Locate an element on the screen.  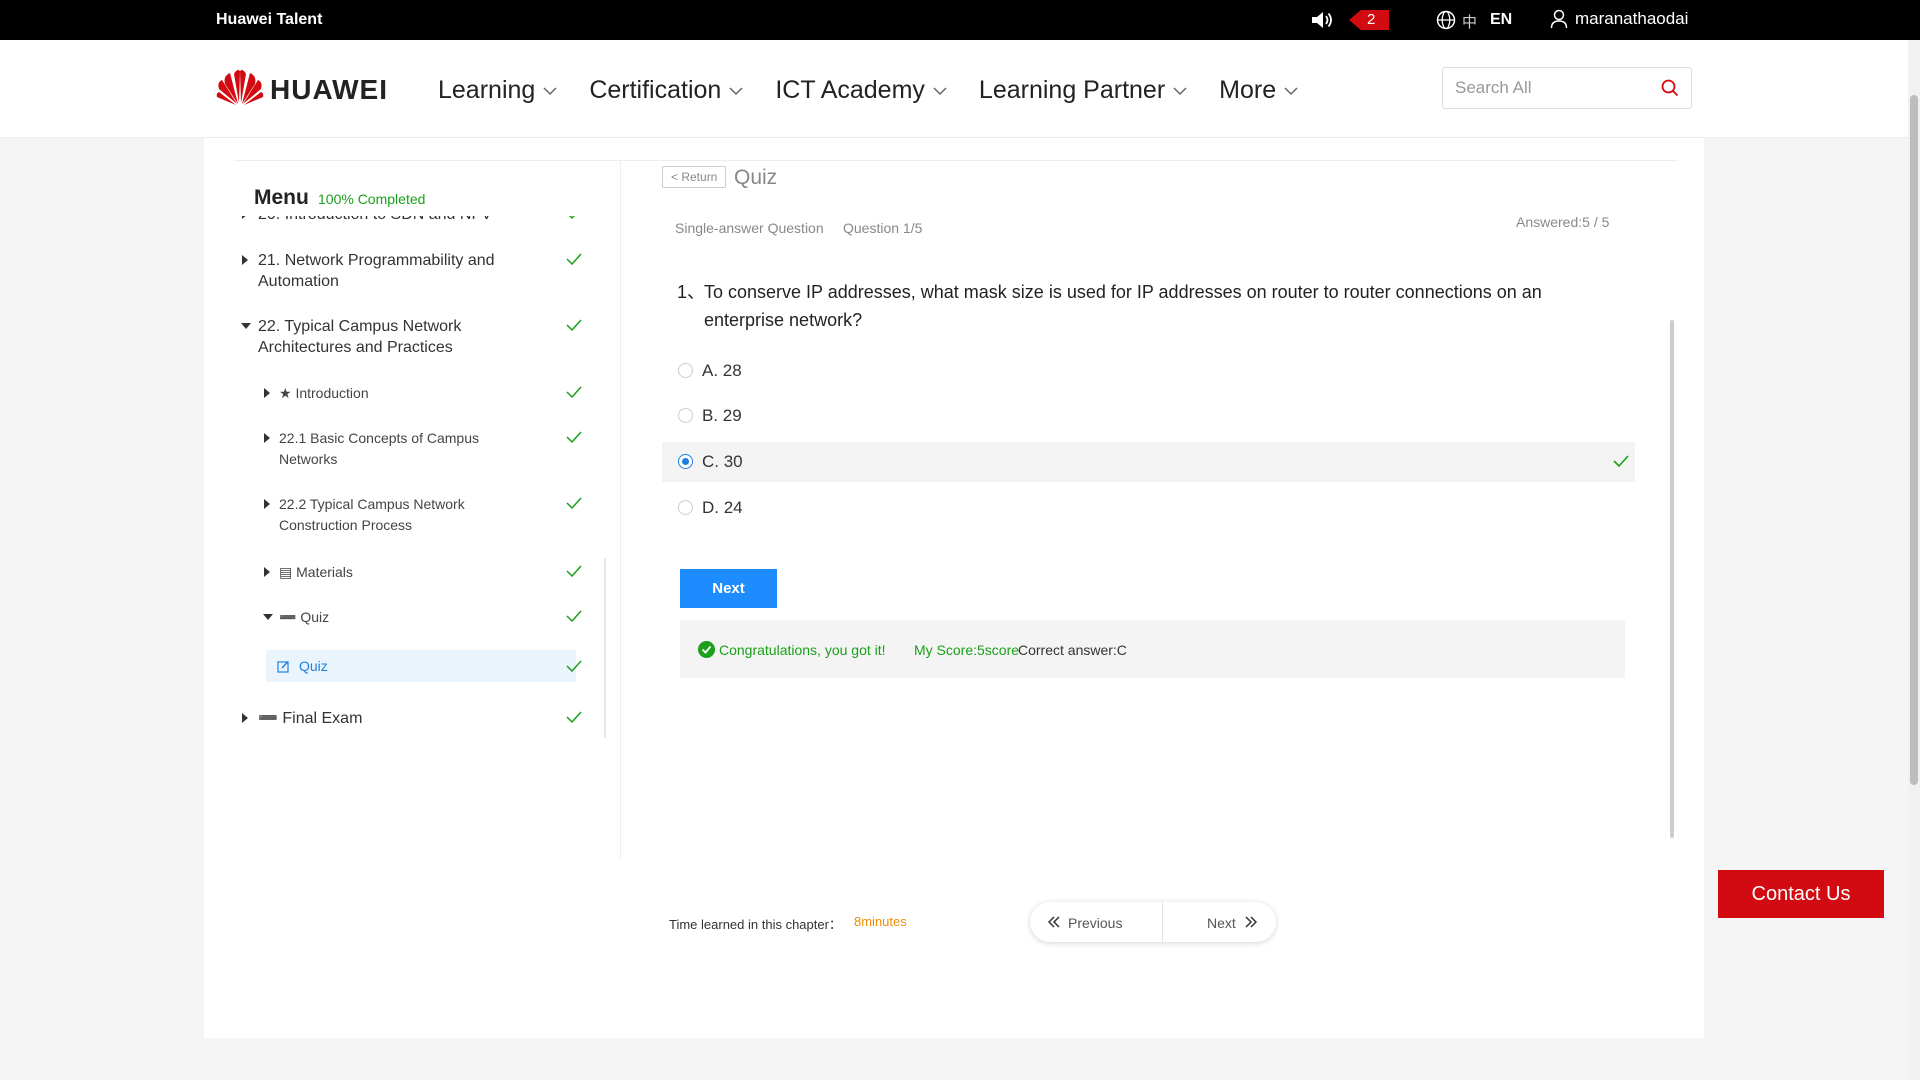
menu-item-final-exam: ➖ Final Exam is located at coordinates (409, 718).